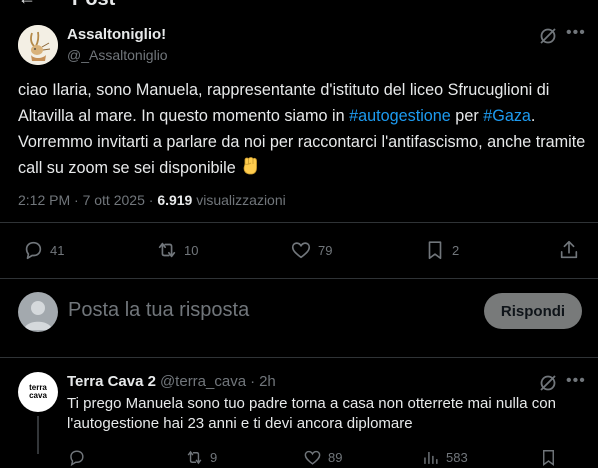  Describe the element at coordinates (81, 200) in the screenshot. I see `timestamp: 2:12 PM · 7 ott 2025` at that location.